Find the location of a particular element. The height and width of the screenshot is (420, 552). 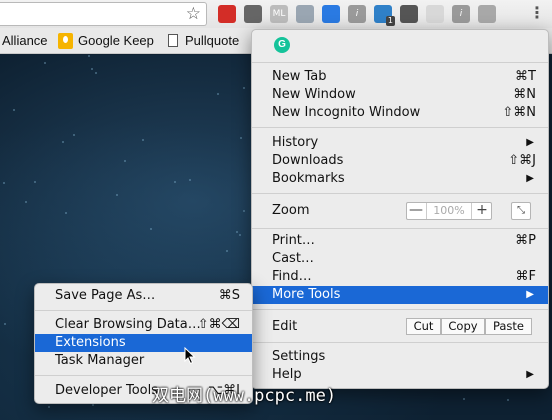

ml-icon: ML is located at coordinates (279, 14).